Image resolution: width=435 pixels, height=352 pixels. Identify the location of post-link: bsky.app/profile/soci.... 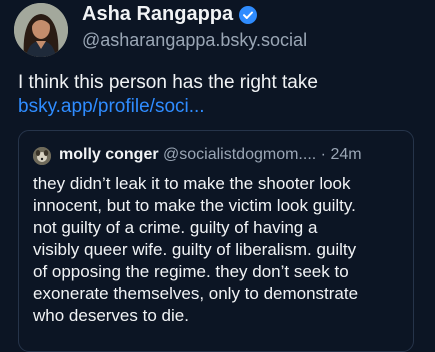
(111, 107).